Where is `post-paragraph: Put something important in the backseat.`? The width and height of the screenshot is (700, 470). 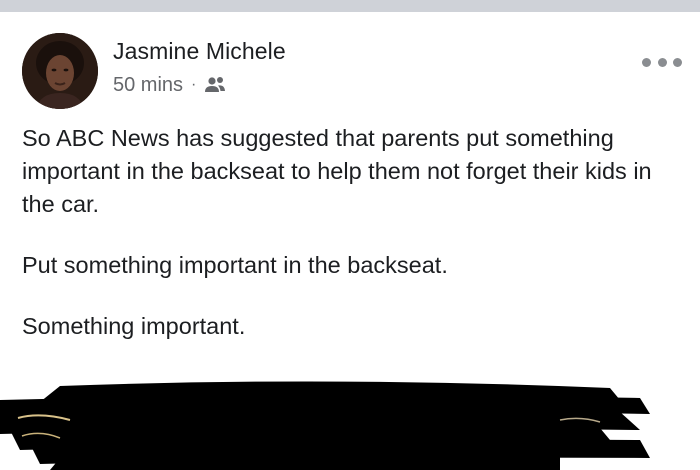
post-paragraph: Put something important in the backseat. is located at coordinates (235, 265).